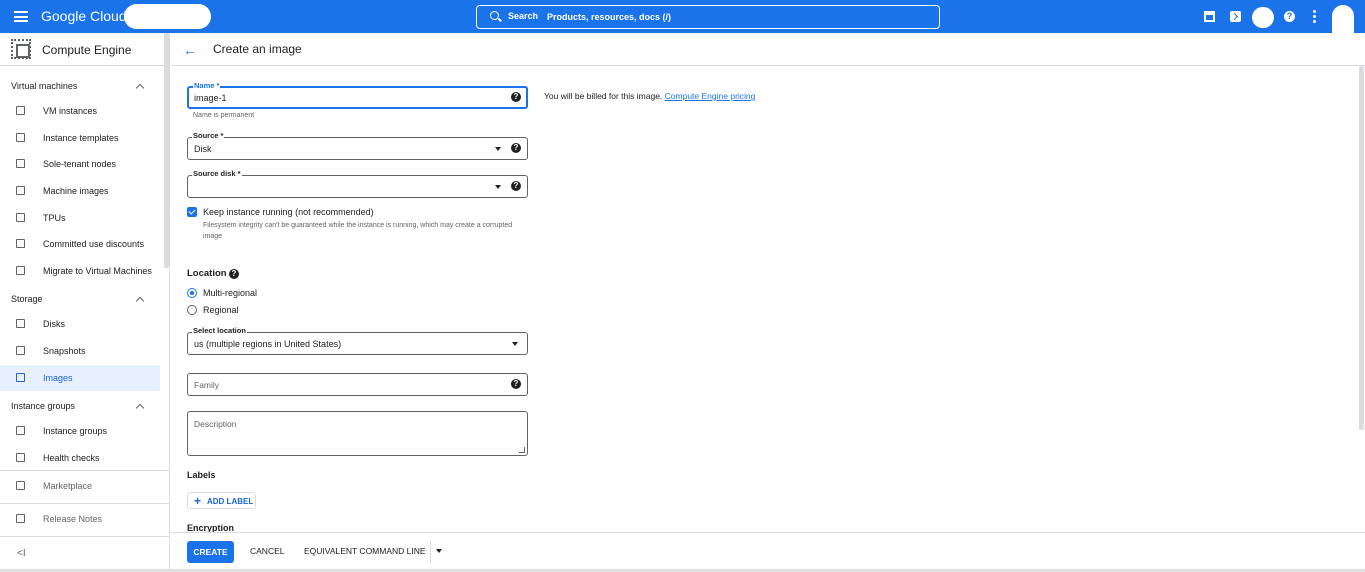 The image size is (1365, 572). What do you see at coordinates (522, 450) in the screenshot?
I see `resize-handle` at bounding box center [522, 450].